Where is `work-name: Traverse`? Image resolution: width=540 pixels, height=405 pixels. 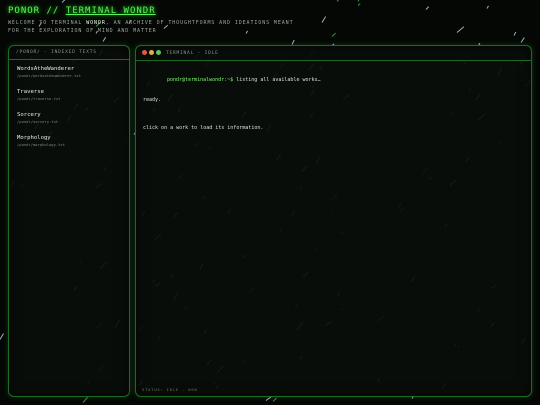
work-name: Traverse is located at coordinates (30, 92).